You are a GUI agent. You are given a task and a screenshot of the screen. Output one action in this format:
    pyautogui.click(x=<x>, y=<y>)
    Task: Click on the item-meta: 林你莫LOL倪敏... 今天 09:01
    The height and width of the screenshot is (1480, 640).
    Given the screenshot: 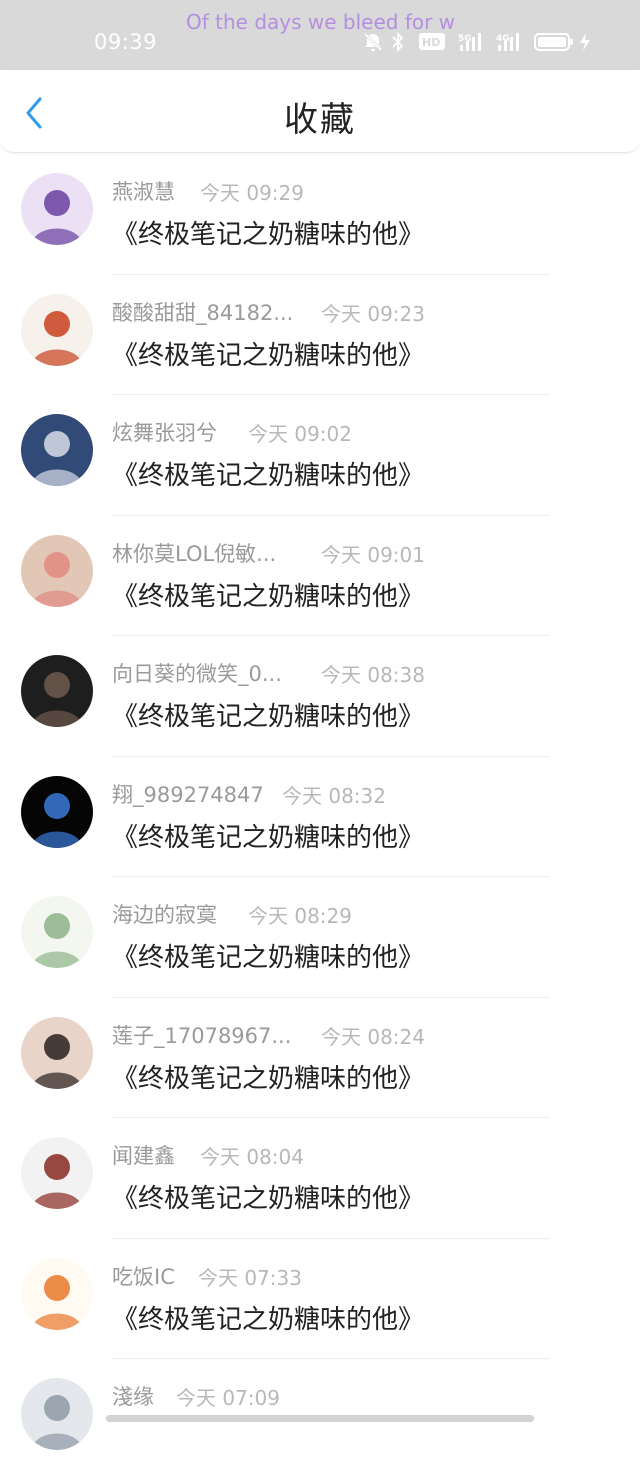 What is the action you would take?
    pyautogui.click(x=268, y=553)
    